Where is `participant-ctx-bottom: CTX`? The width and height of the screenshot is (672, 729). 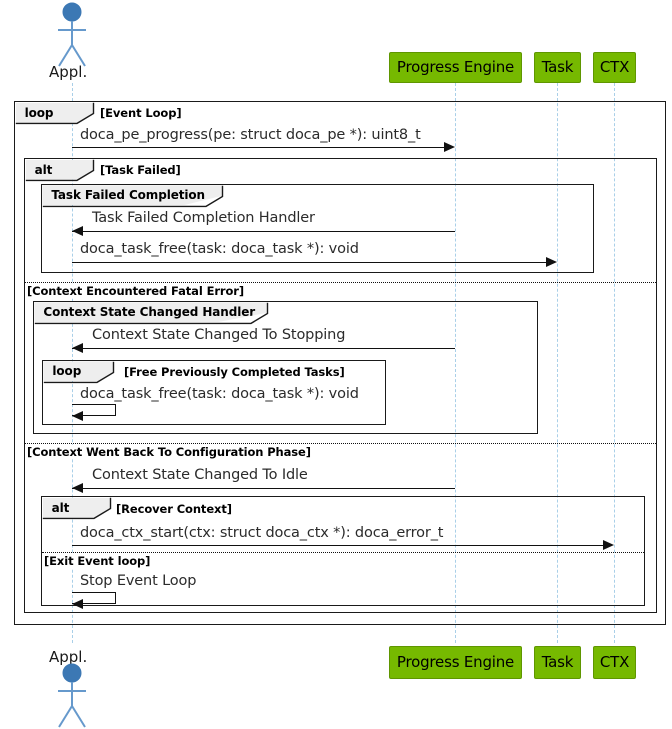 participant-ctx-bottom: CTX is located at coordinates (614, 662).